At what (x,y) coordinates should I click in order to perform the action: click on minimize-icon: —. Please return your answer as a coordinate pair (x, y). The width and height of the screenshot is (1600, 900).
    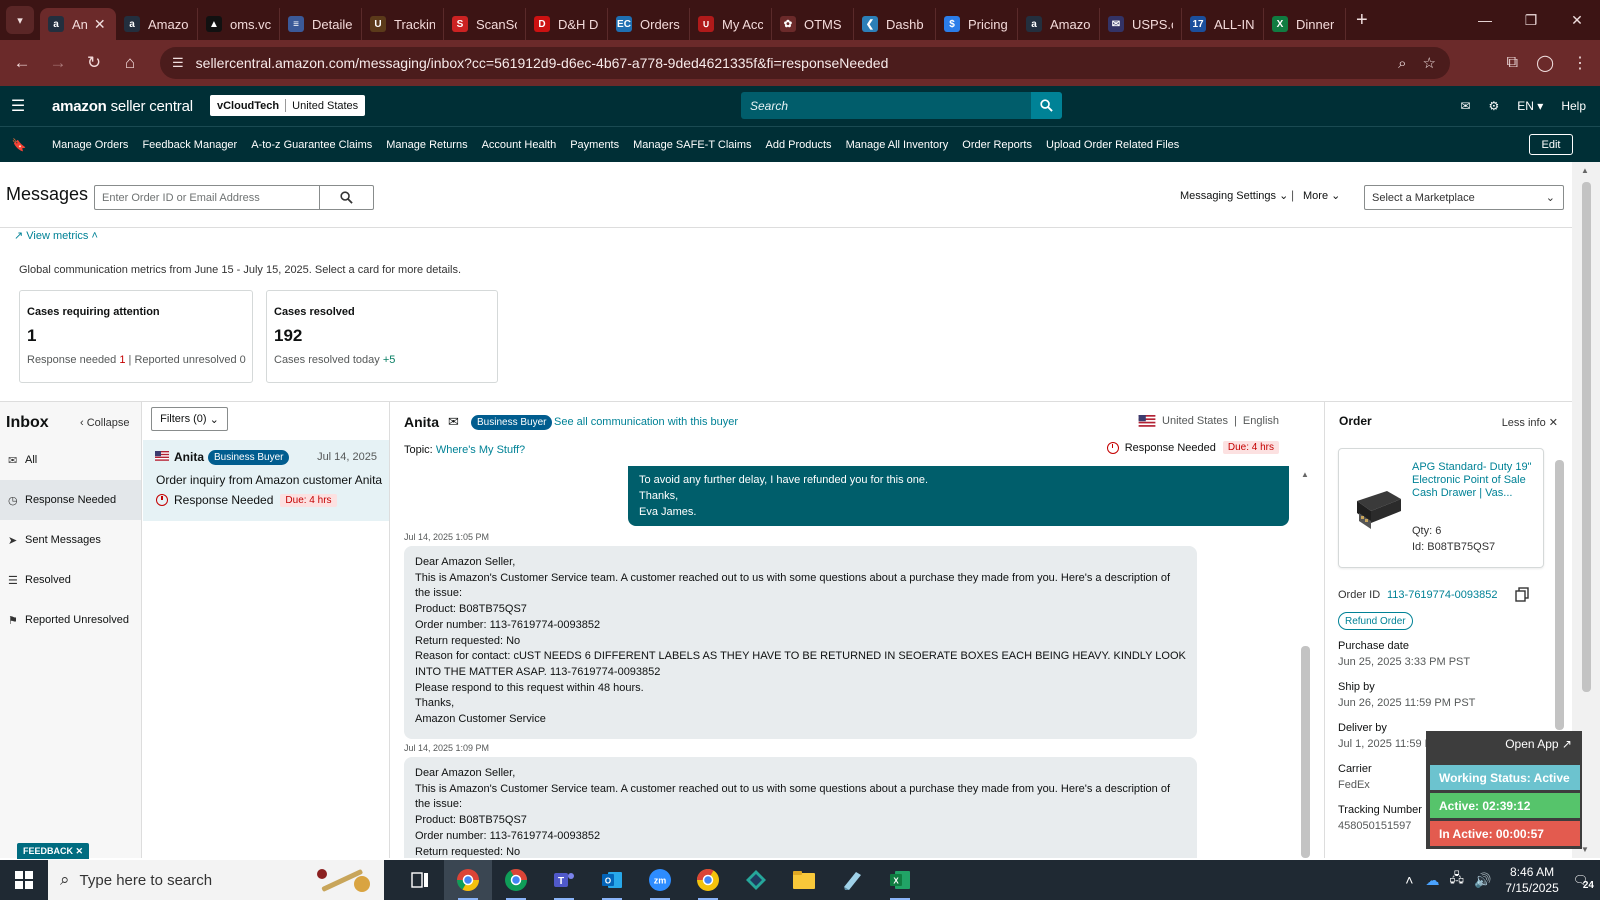
    Looking at the image, I should click on (1485, 20).